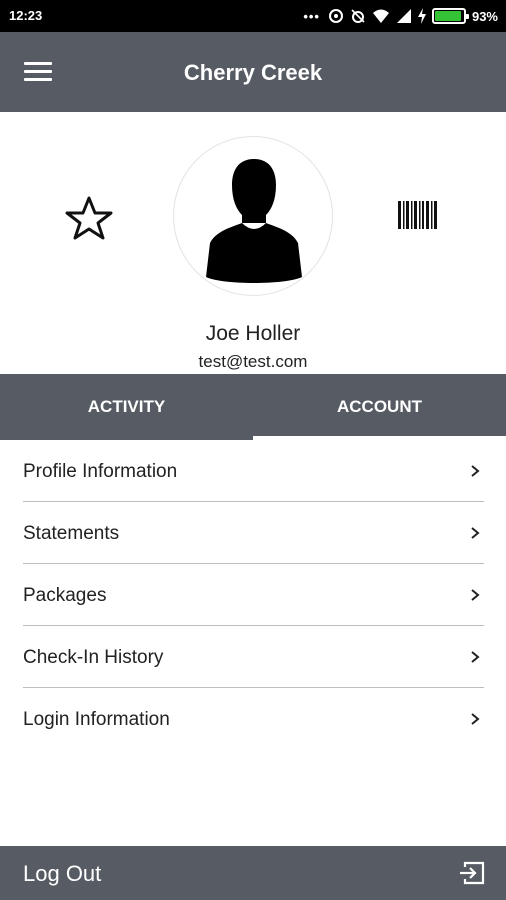 This screenshot has height=900, width=506. I want to click on status-icons: ••• 93%, so click(400, 16).